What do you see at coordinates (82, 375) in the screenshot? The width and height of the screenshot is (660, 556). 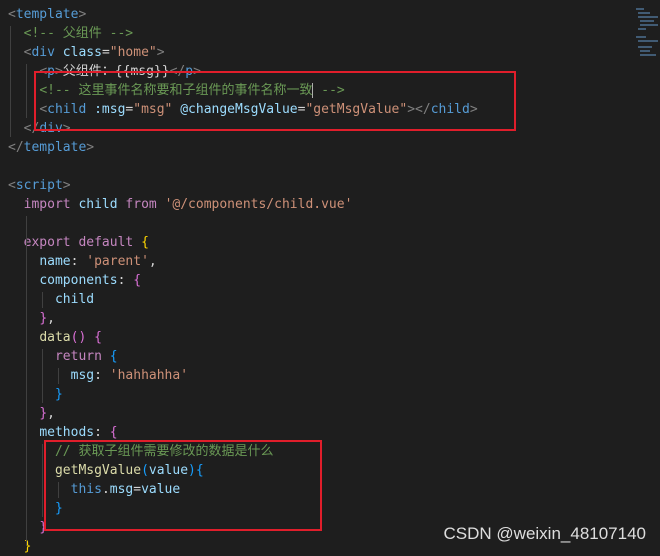 I see `code-token: msg` at bounding box center [82, 375].